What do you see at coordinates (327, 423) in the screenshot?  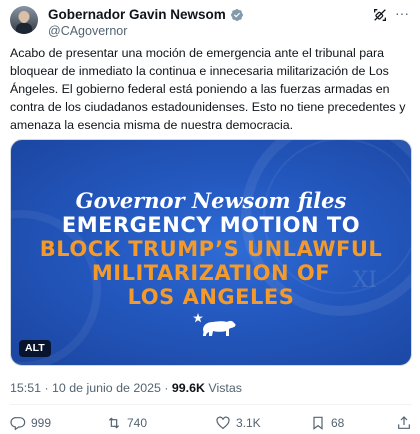 I see `bookmark-button: 68` at bounding box center [327, 423].